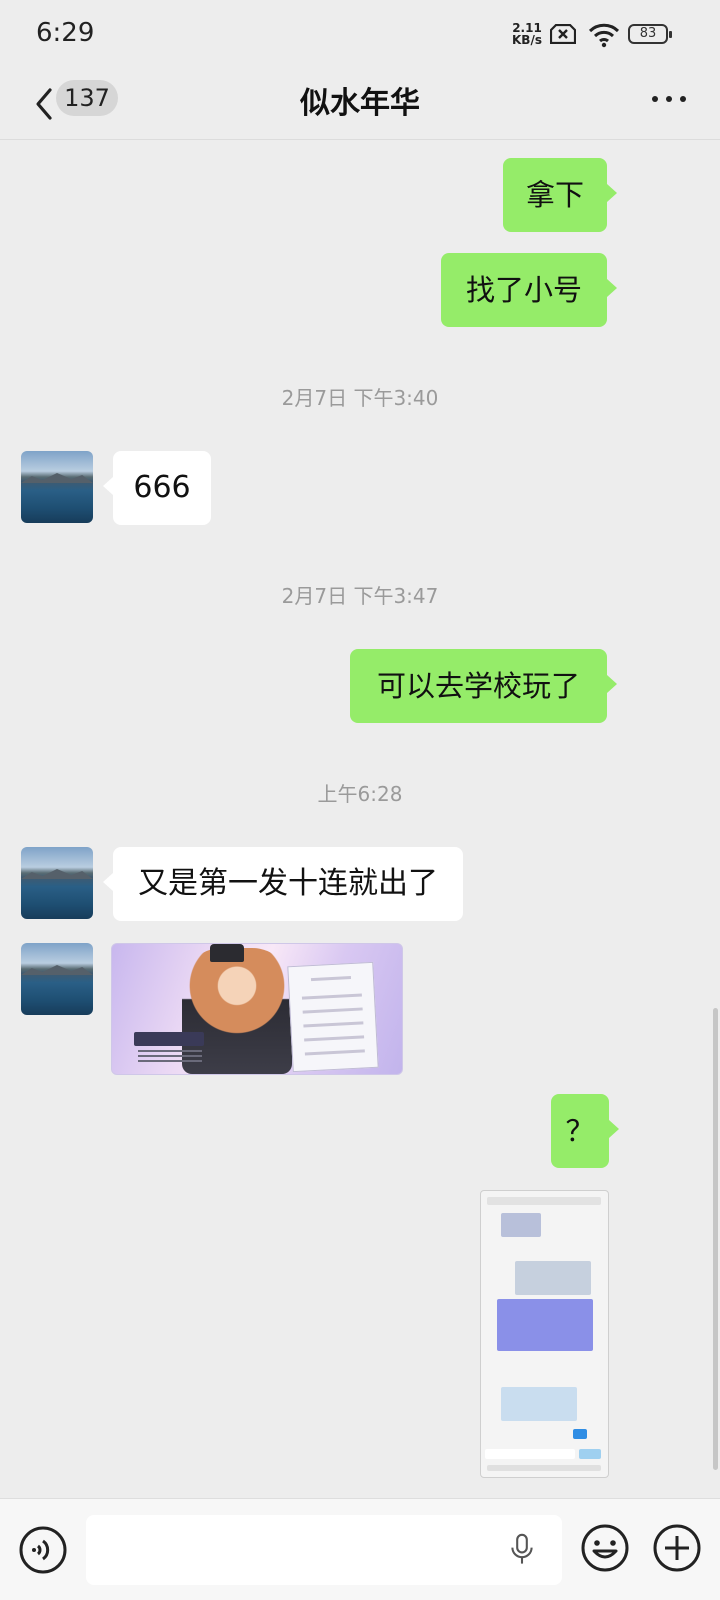 The image size is (720, 1600). I want to click on chat-header: 137 似水年华, so click(360, 105).